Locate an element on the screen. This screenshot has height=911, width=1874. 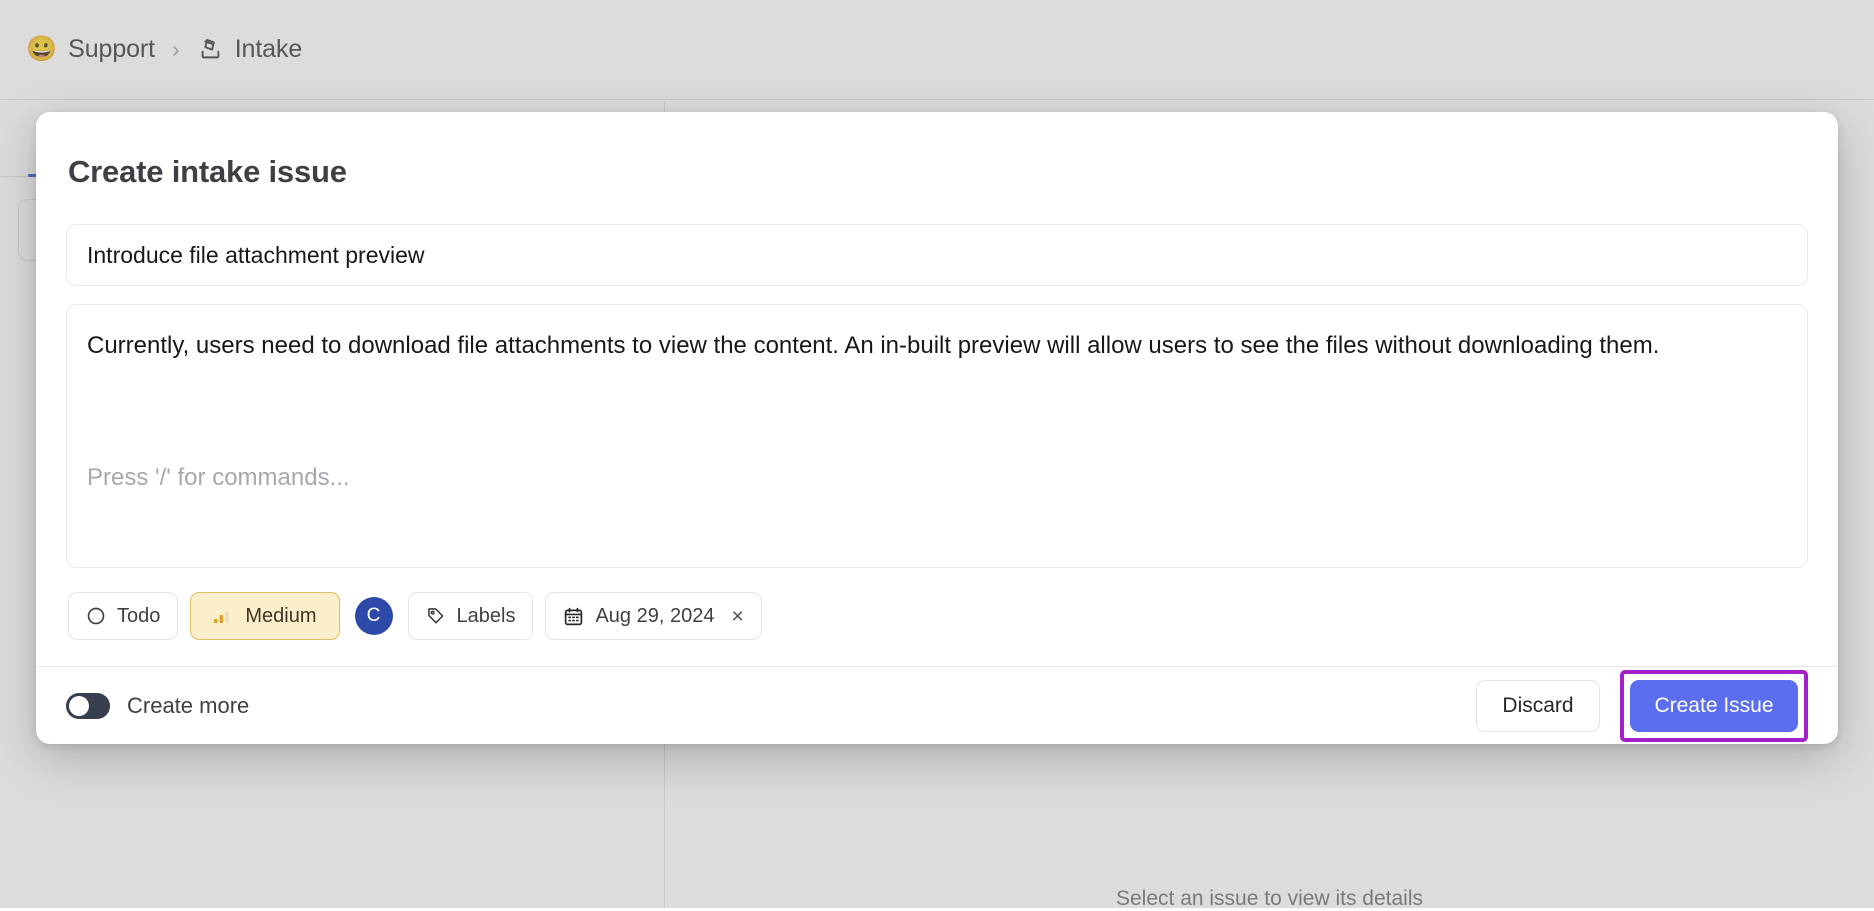
tag-icon is located at coordinates (436, 616).